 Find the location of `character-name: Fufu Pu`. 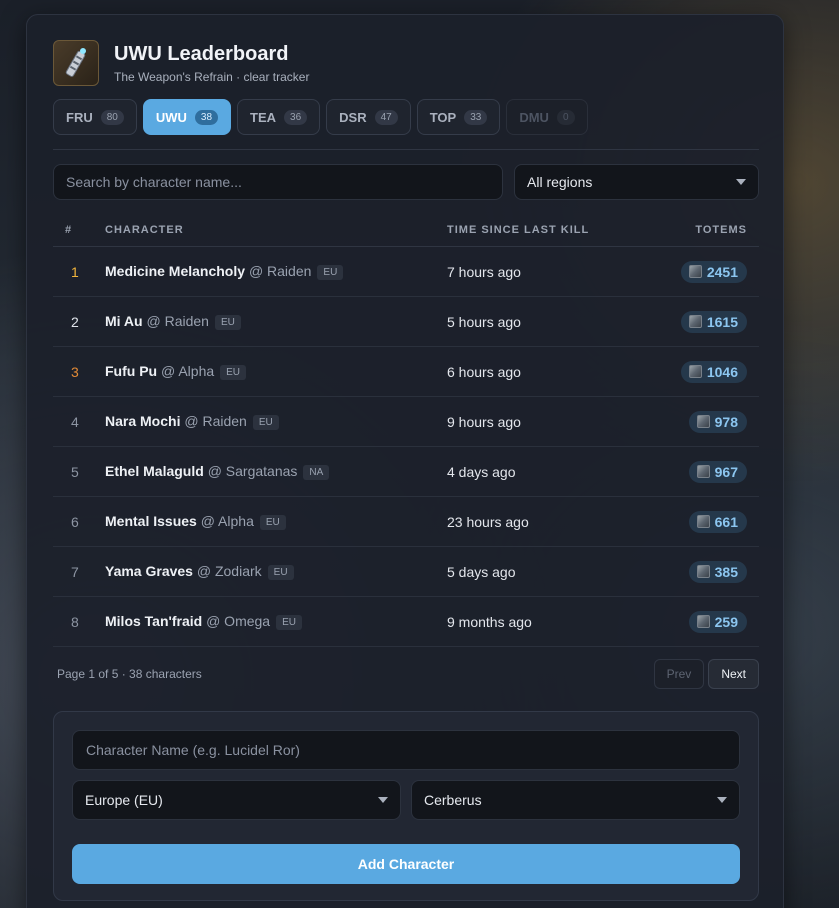

character-name: Fufu Pu is located at coordinates (131, 371).